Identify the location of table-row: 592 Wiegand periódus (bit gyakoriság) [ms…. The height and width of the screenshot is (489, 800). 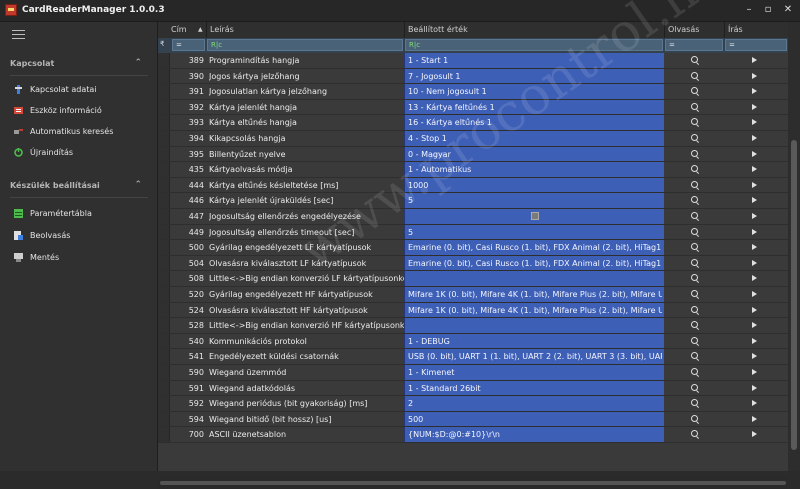
(473, 404).